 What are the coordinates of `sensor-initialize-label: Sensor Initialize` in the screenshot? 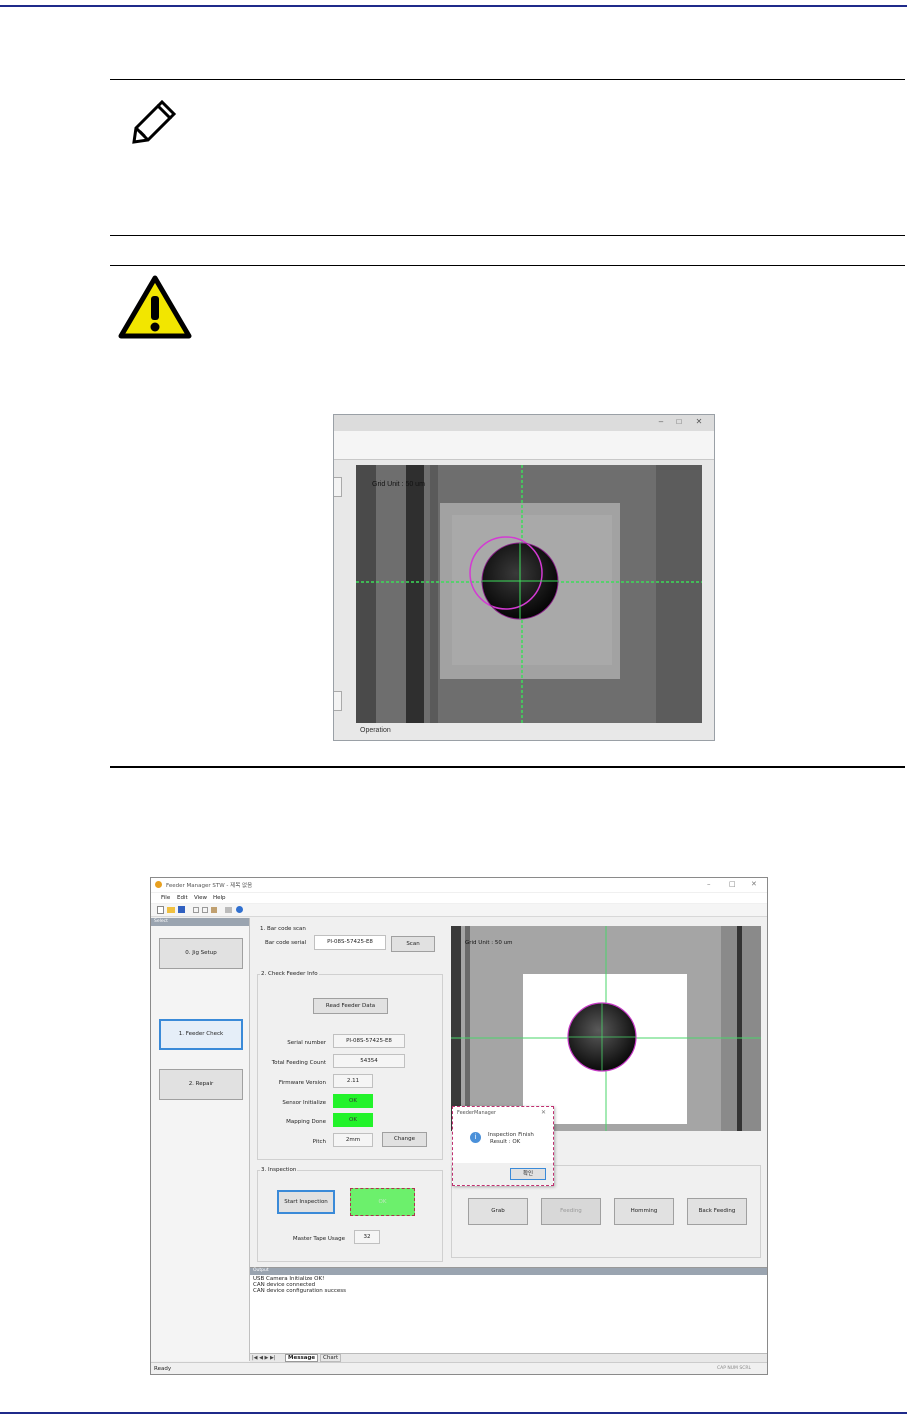 It's located at (304, 1103).